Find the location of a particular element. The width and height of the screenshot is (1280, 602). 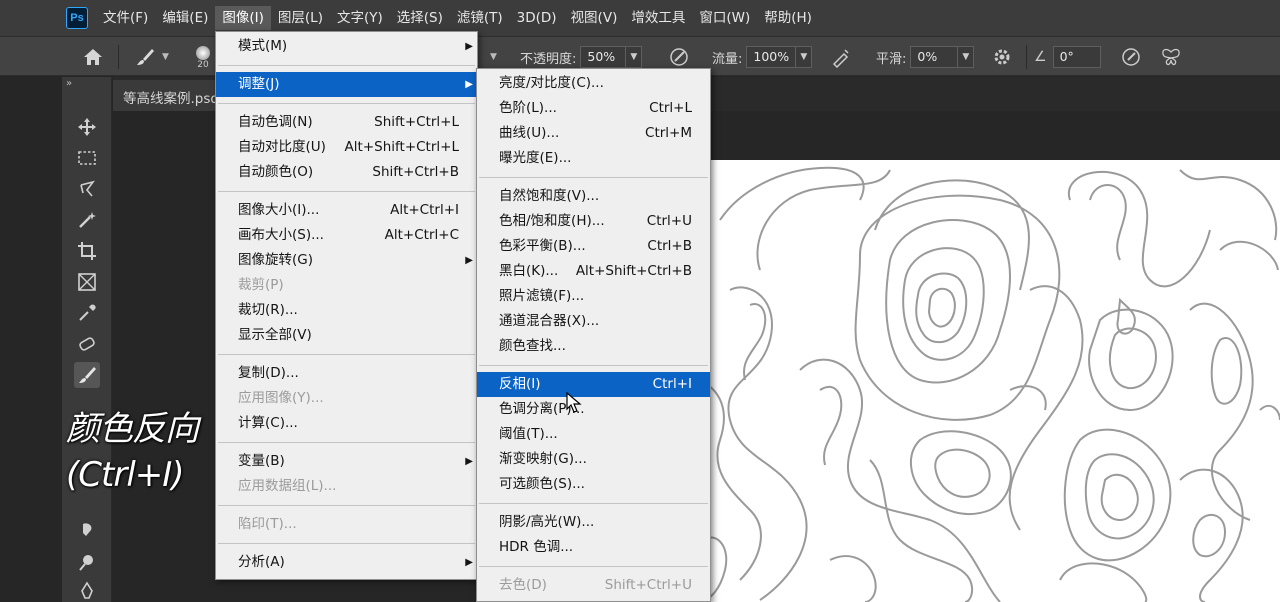

home-icon is located at coordinates (93, 57).